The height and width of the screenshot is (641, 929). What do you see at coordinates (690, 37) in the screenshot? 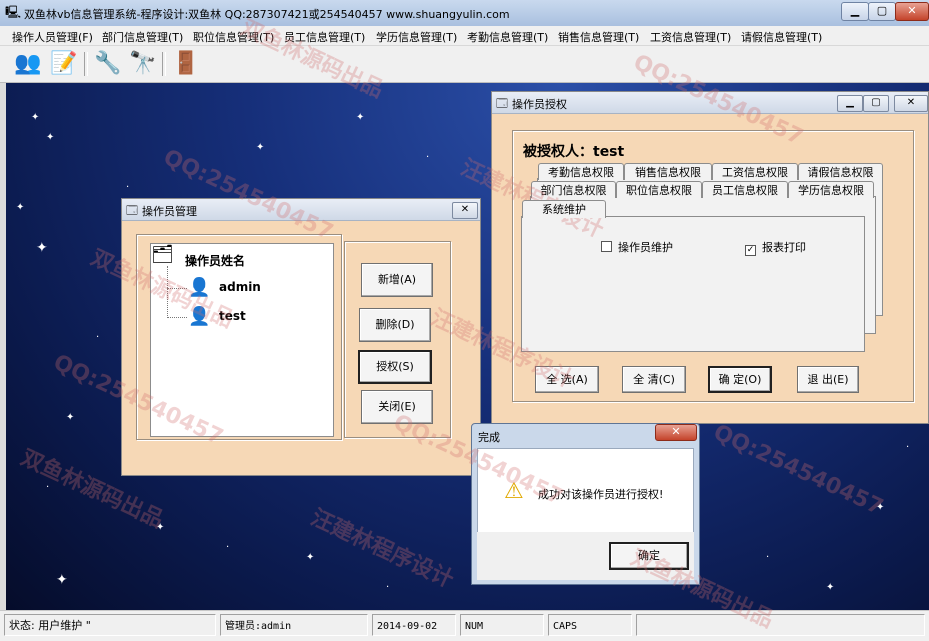
I see `menu-salary: 工资信息管理(T)` at bounding box center [690, 37].